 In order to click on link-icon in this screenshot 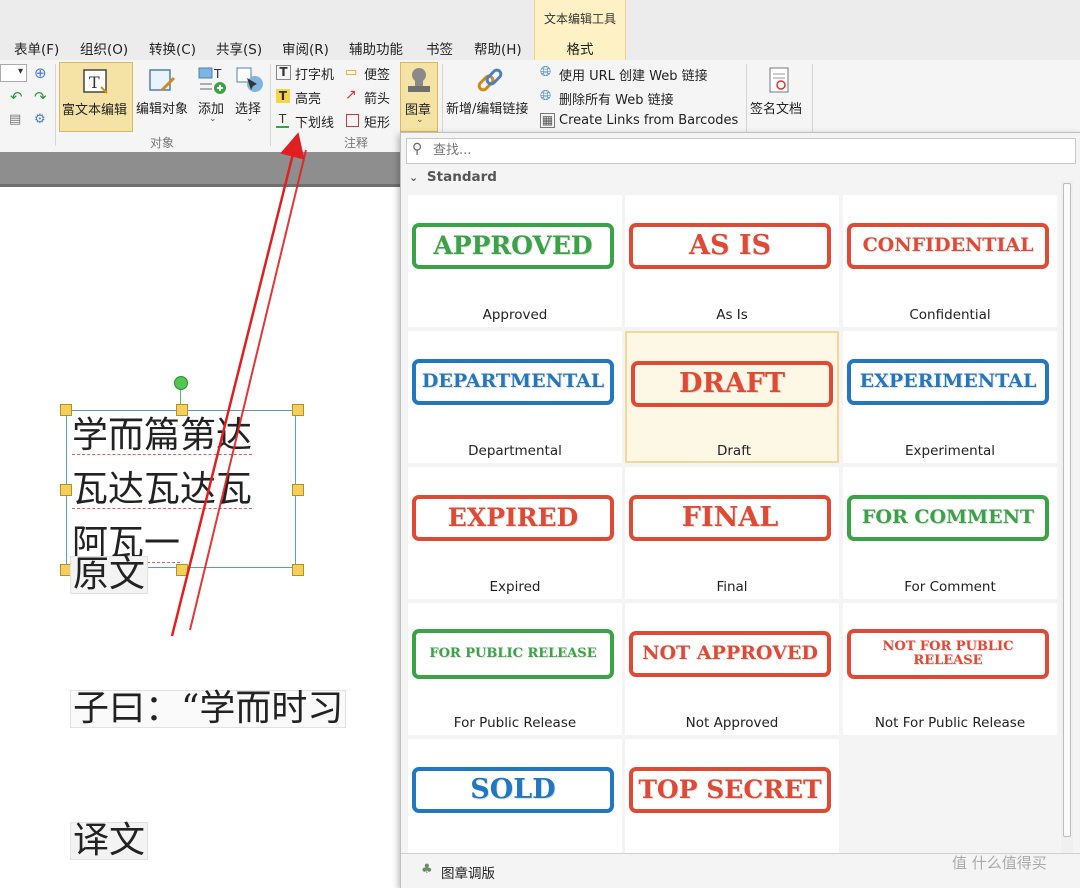, I will do `click(490, 80)`.